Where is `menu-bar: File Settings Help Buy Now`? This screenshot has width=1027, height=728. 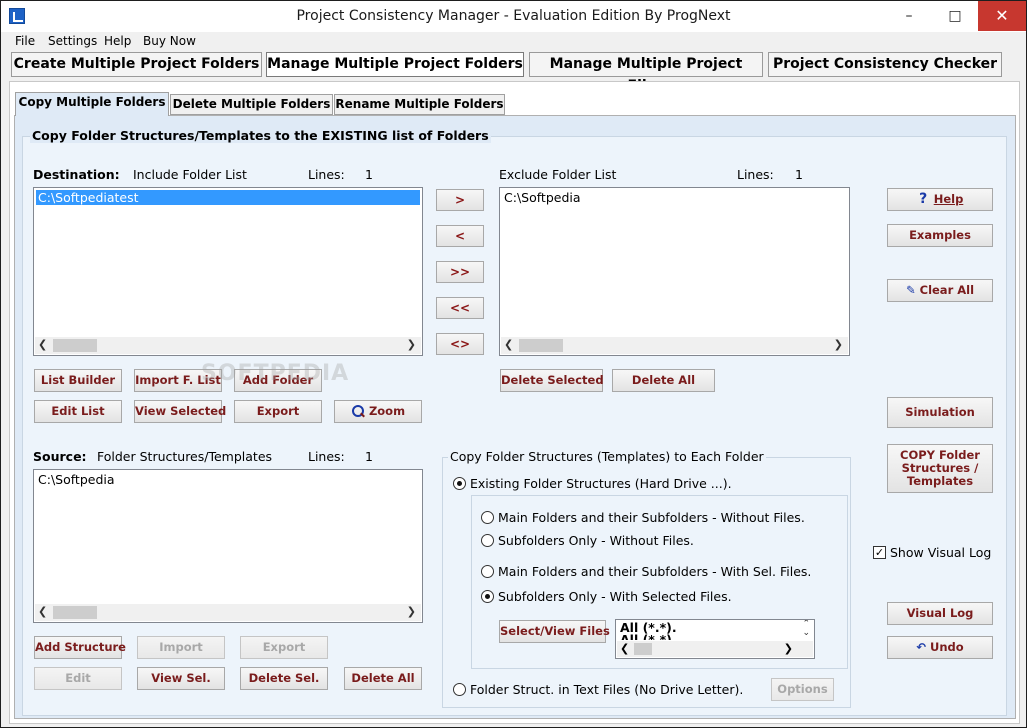 menu-bar: File Settings Help Buy Now is located at coordinates (513, 42).